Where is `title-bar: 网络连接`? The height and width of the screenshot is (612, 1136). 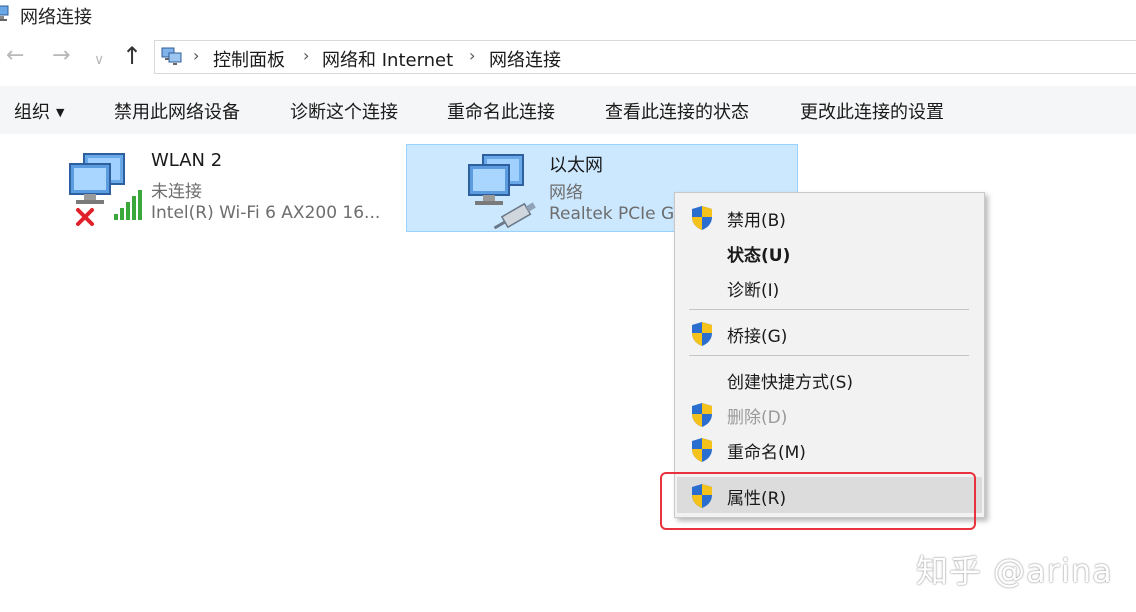 title-bar: 网络连接 is located at coordinates (568, 15).